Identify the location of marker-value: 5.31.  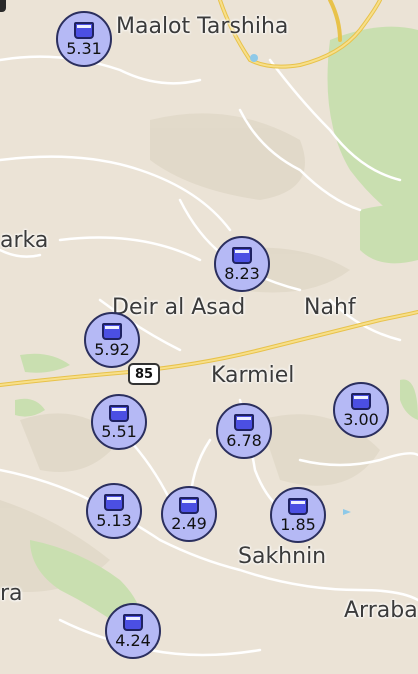
(84, 48).